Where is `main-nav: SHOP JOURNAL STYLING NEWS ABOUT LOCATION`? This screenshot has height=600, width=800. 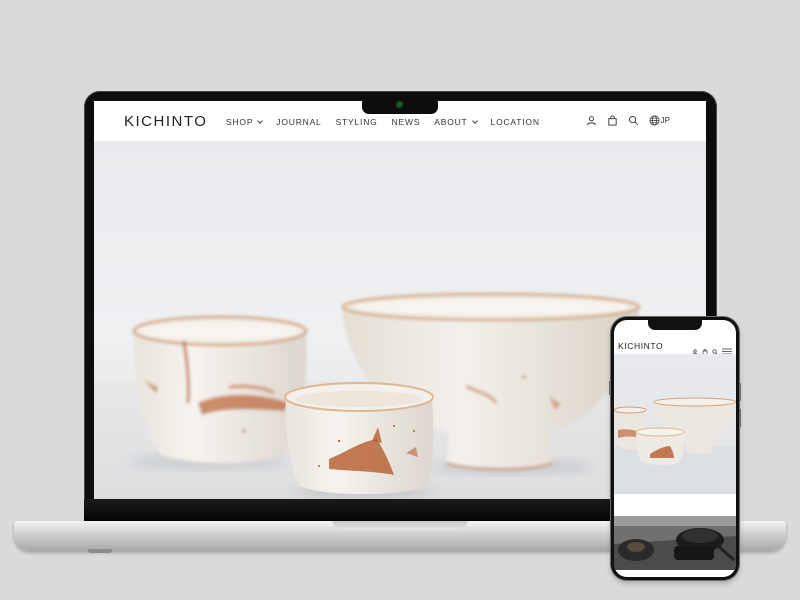 main-nav: SHOP JOURNAL STYLING NEWS ABOUT LOCATION is located at coordinates (383, 122).